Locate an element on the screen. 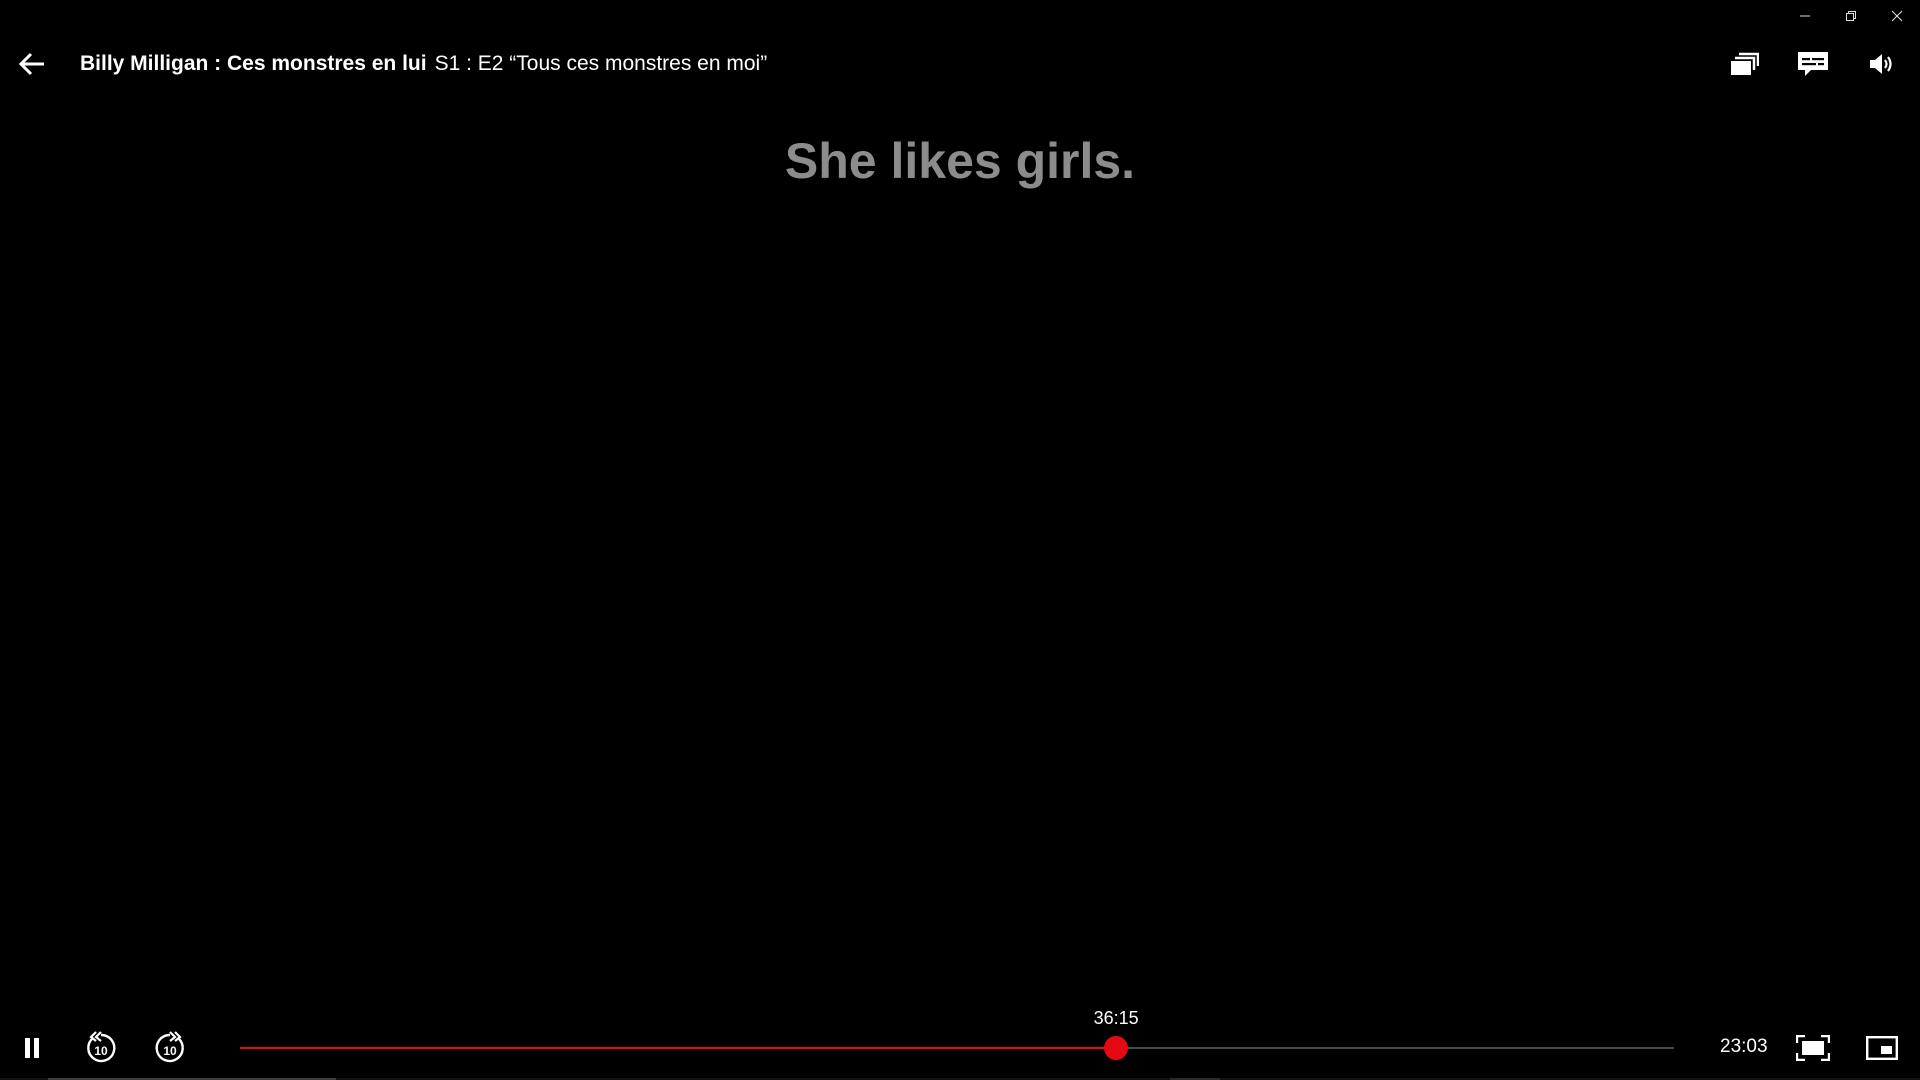  fullscreen-button is located at coordinates (1813, 1048).